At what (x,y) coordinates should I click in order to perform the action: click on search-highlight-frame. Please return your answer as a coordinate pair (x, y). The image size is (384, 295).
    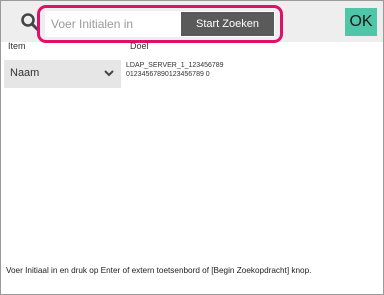
    Looking at the image, I should click on (160, 24).